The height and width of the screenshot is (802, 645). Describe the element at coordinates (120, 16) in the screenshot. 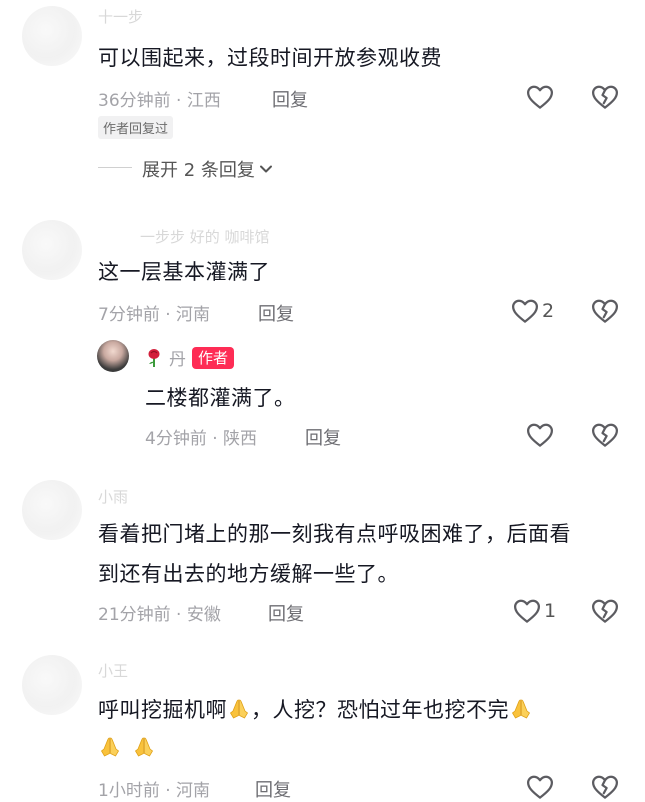

I see `comment-username: 十一步` at that location.